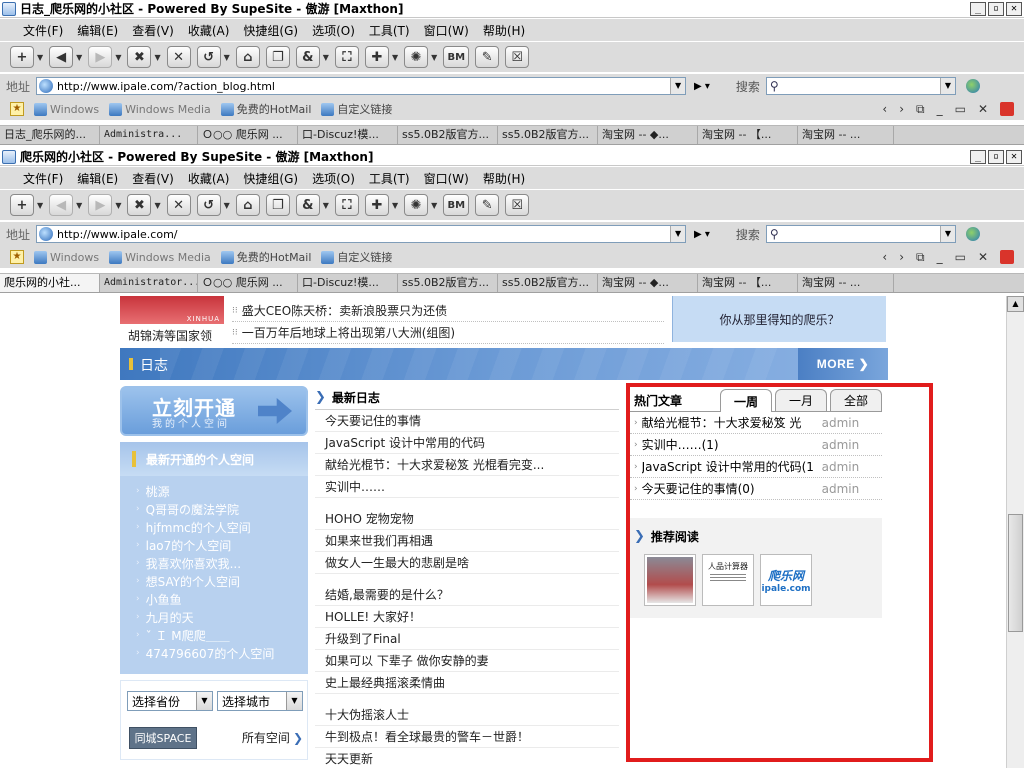  I want to click on scrollbar-thumb, so click(1015, 573).